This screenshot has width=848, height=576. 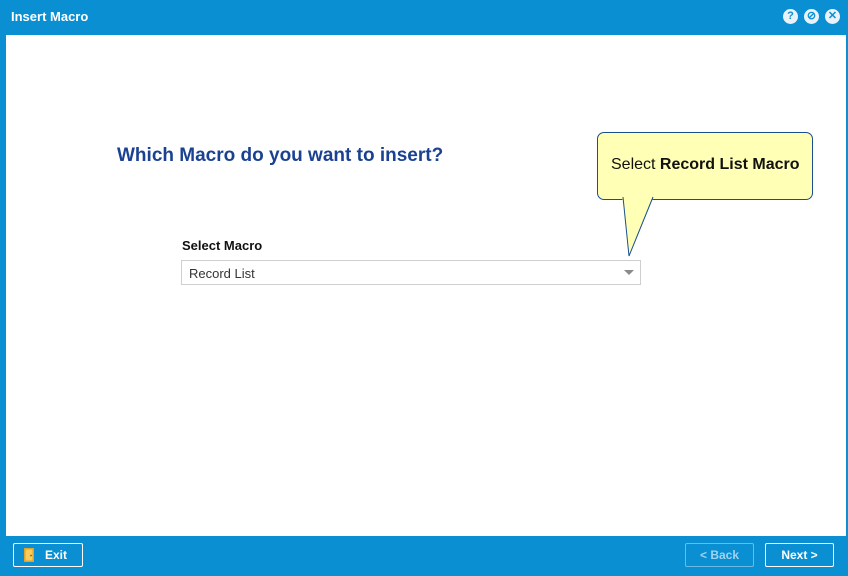 I want to click on exit-label: Exit, so click(x=56, y=555).